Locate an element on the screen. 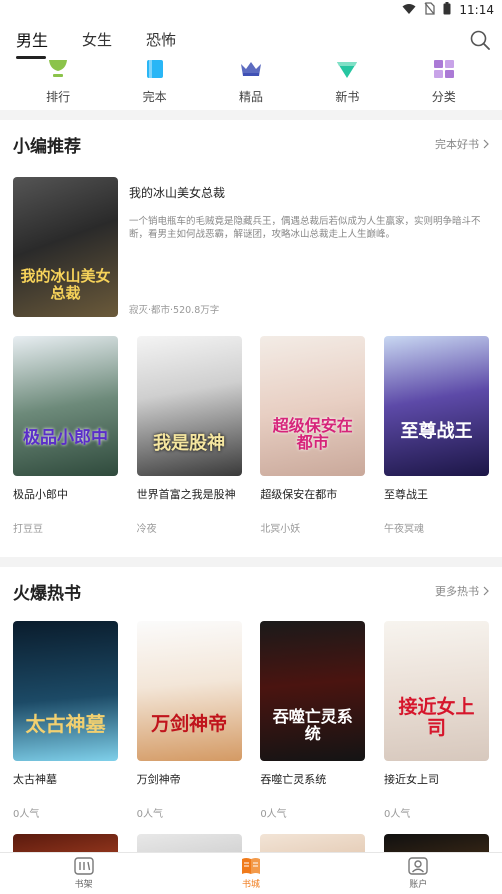 The width and height of the screenshot is (502, 894). cover-title: 至尊战王 is located at coordinates (436, 432).